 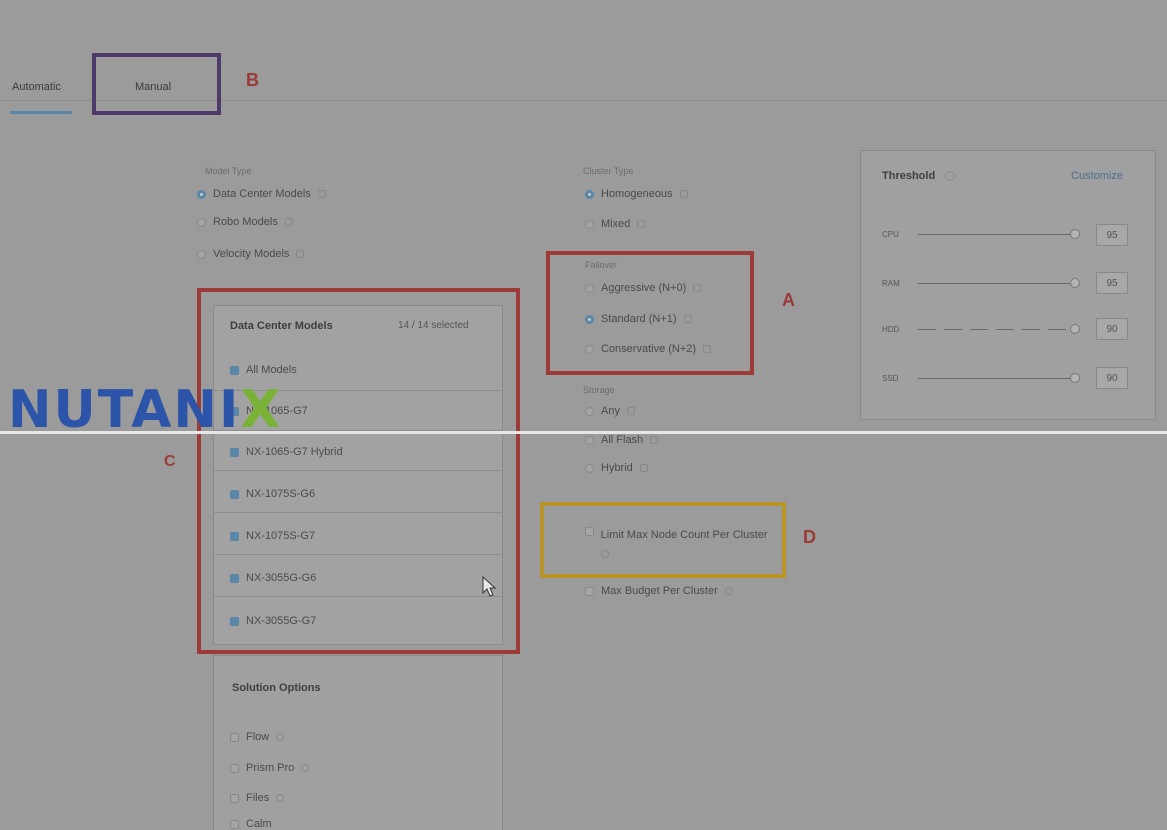 I want to click on ssd-slider-handle, so click(x=1075, y=378).